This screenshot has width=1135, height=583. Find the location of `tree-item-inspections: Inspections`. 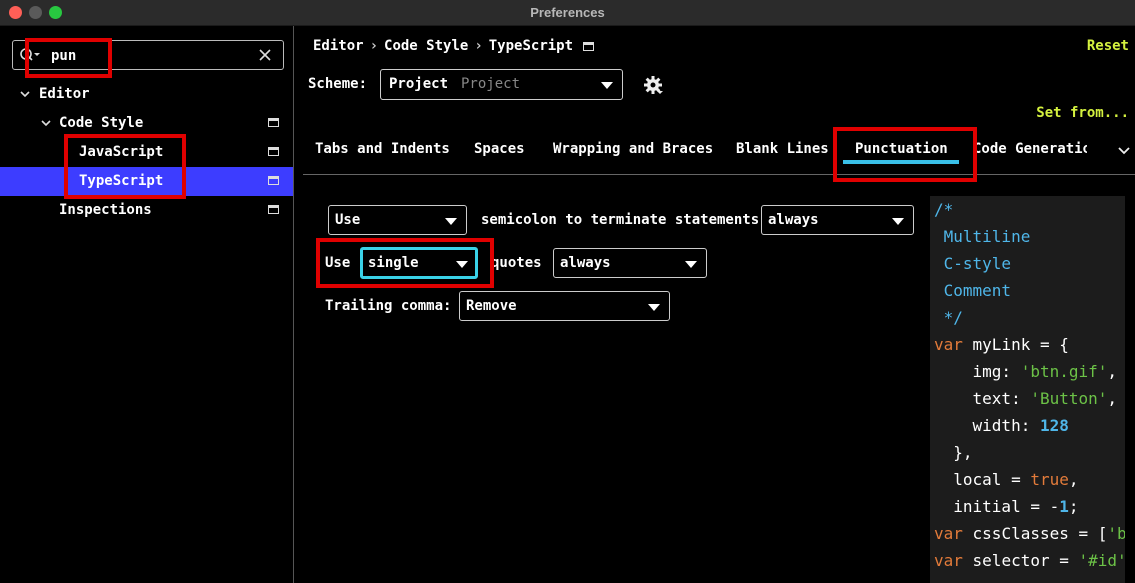

tree-item-inspections: Inspections is located at coordinates (146, 210).